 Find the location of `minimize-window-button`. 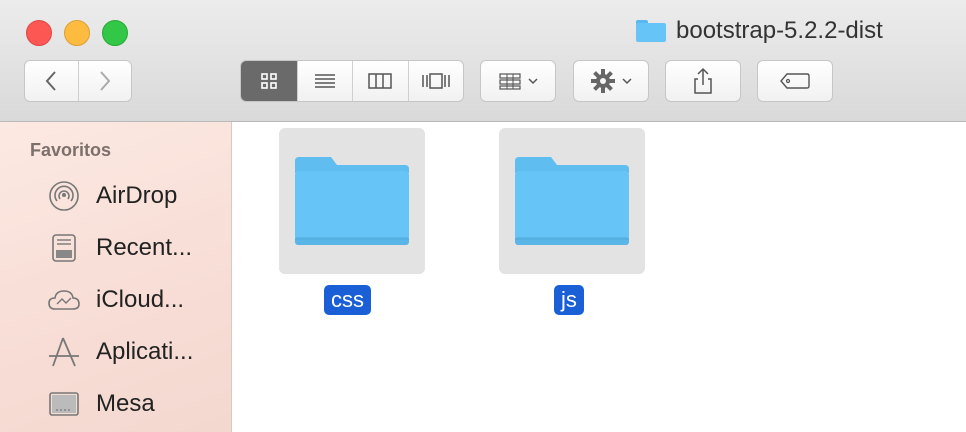

minimize-window-button is located at coordinates (77, 33).